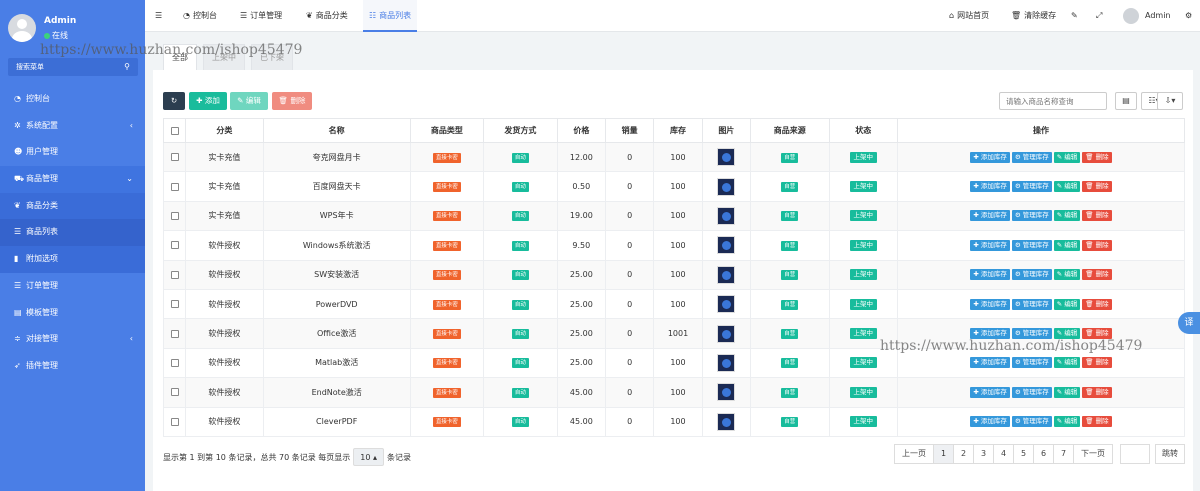 The height and width of the screenshot is (491, 1200). Describe the element at coordinates (789, 130) in the screenshot. I see `column-header: 商品来源` at that location.